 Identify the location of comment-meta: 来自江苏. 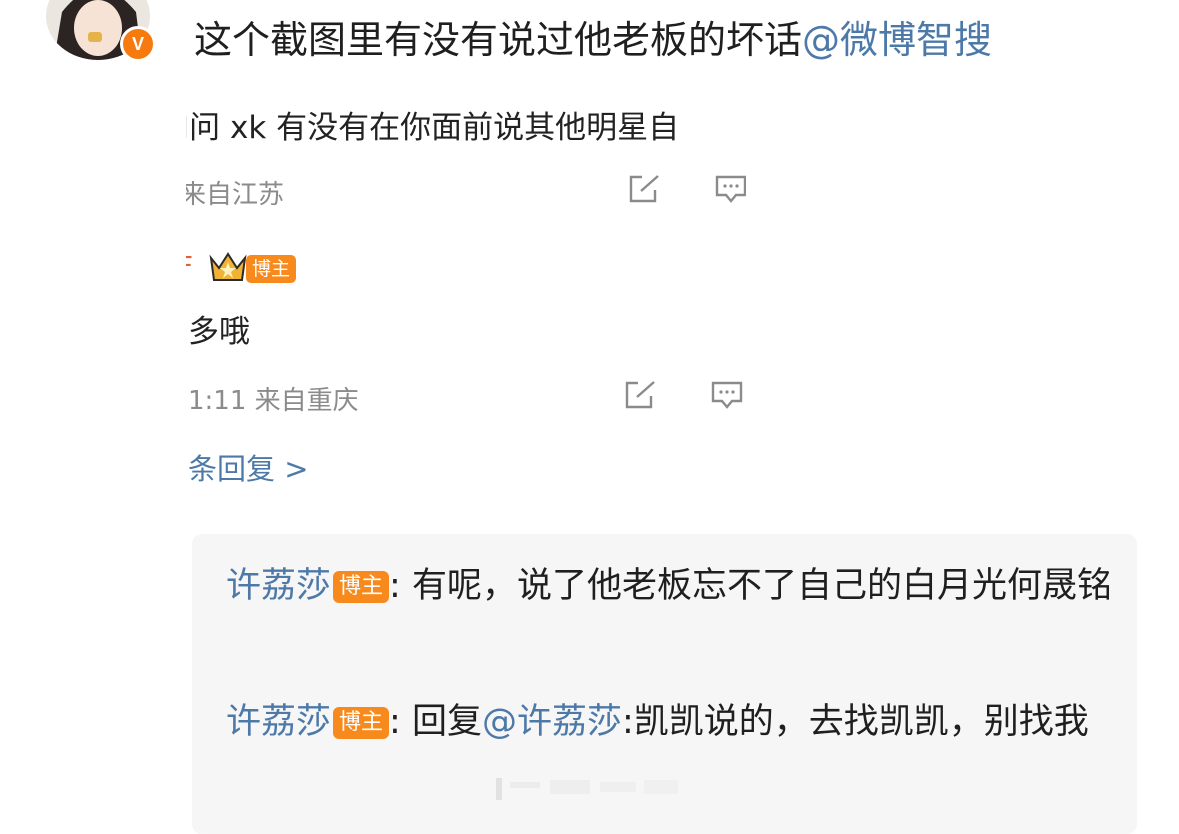
(235, 195).